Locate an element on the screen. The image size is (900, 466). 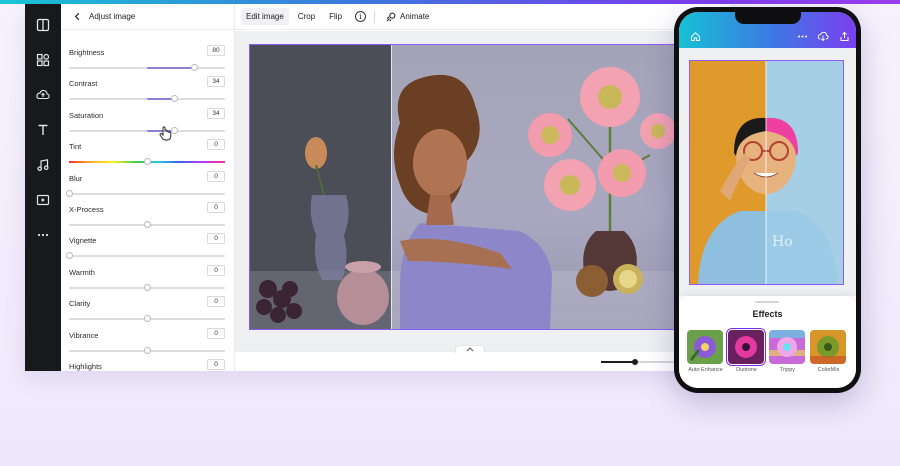
elements-icon is located at coordinates (43, 60).